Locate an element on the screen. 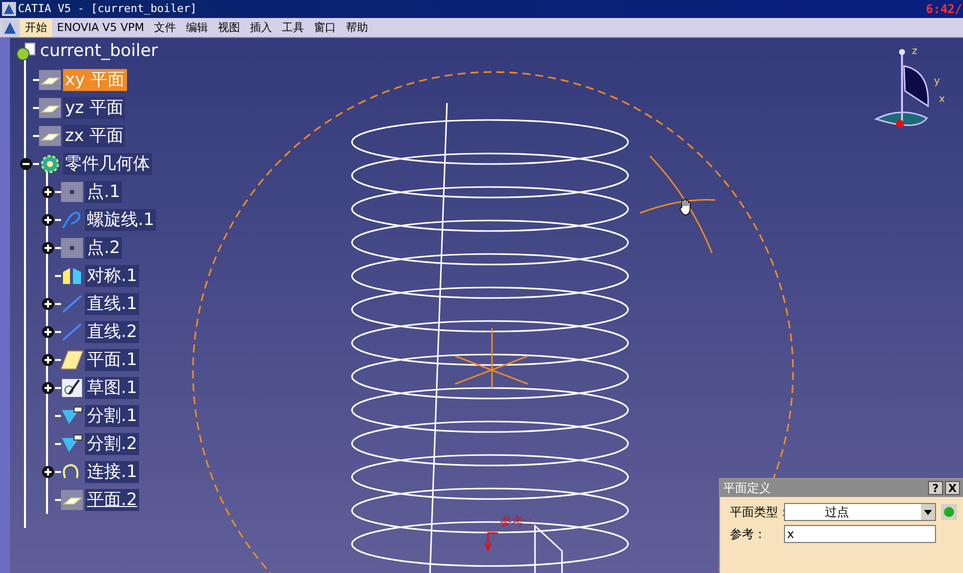 The image size is (963, 573). axis-label: y is located at coordinates (937, 81).